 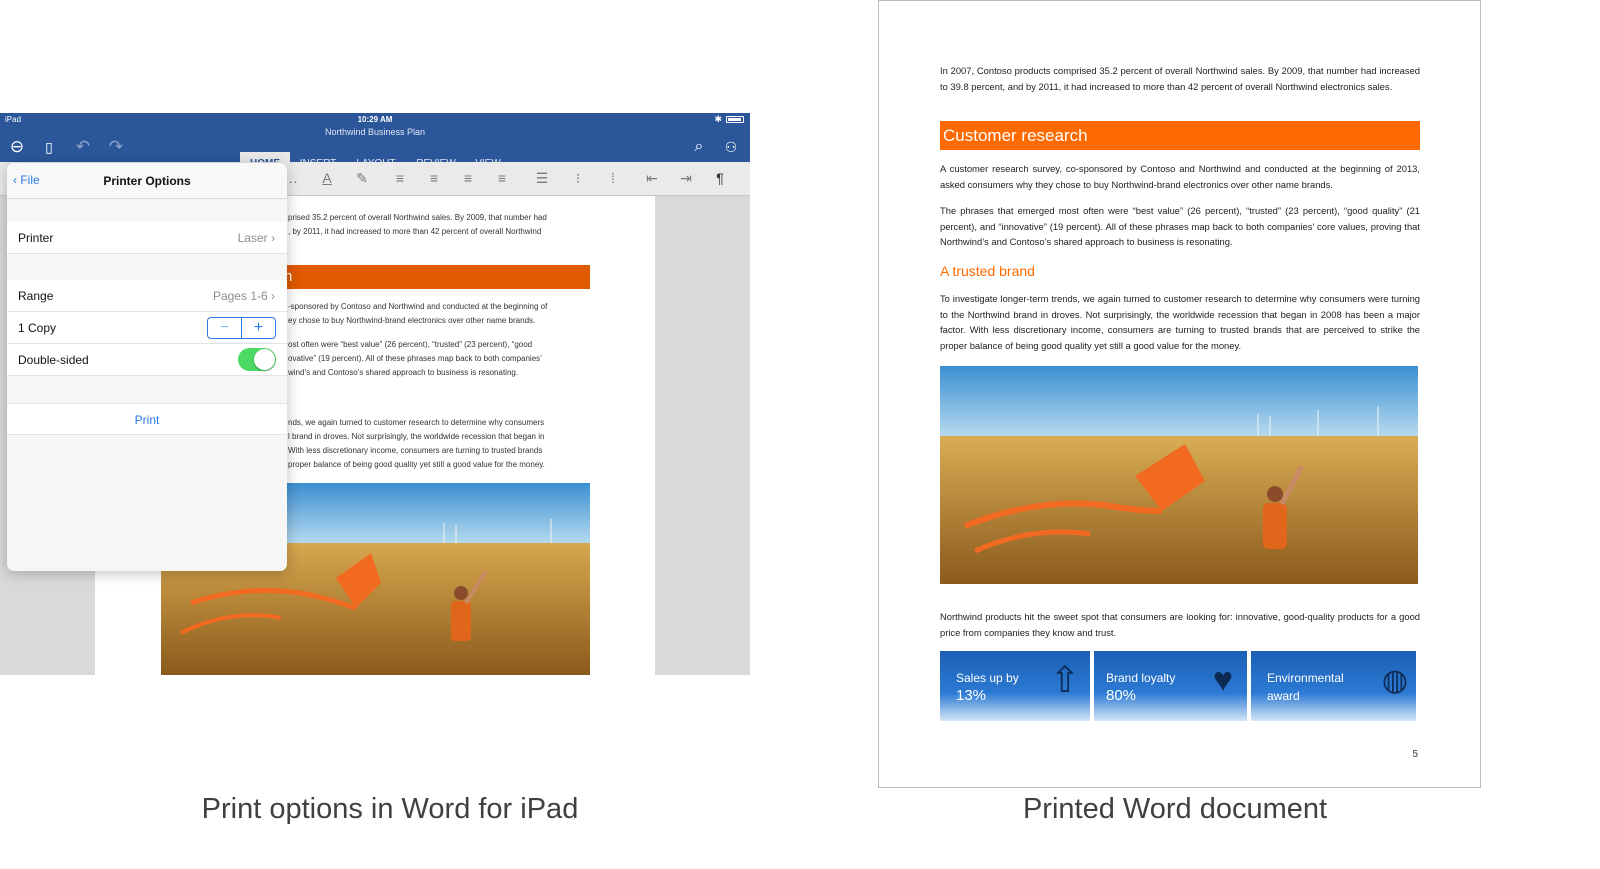 I want to click on printer-value: Laser ›, so click(x=256, y=238).